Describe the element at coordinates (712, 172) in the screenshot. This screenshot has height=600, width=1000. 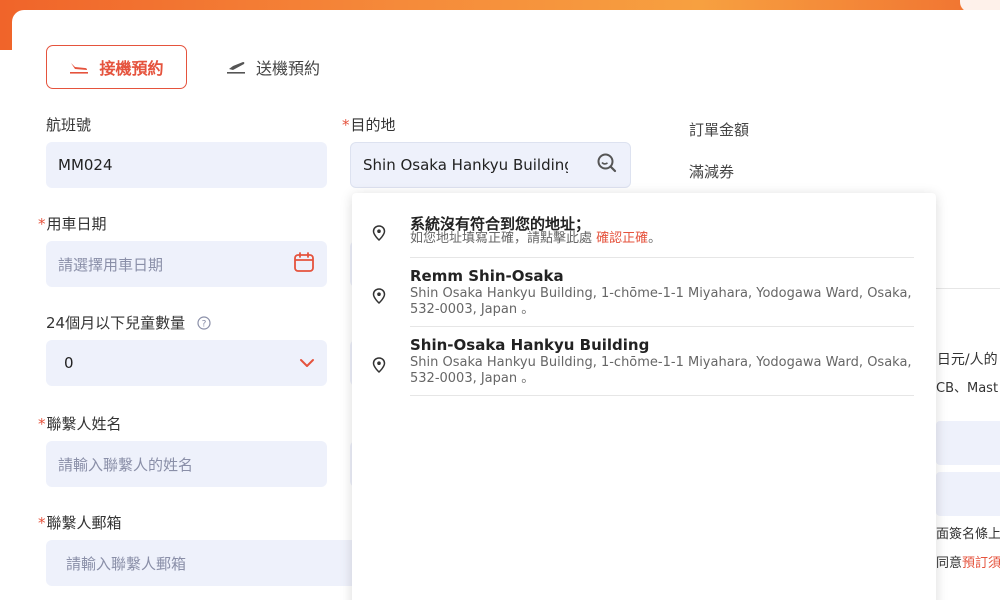
I see `coupon-label: 滿減券` at that location.